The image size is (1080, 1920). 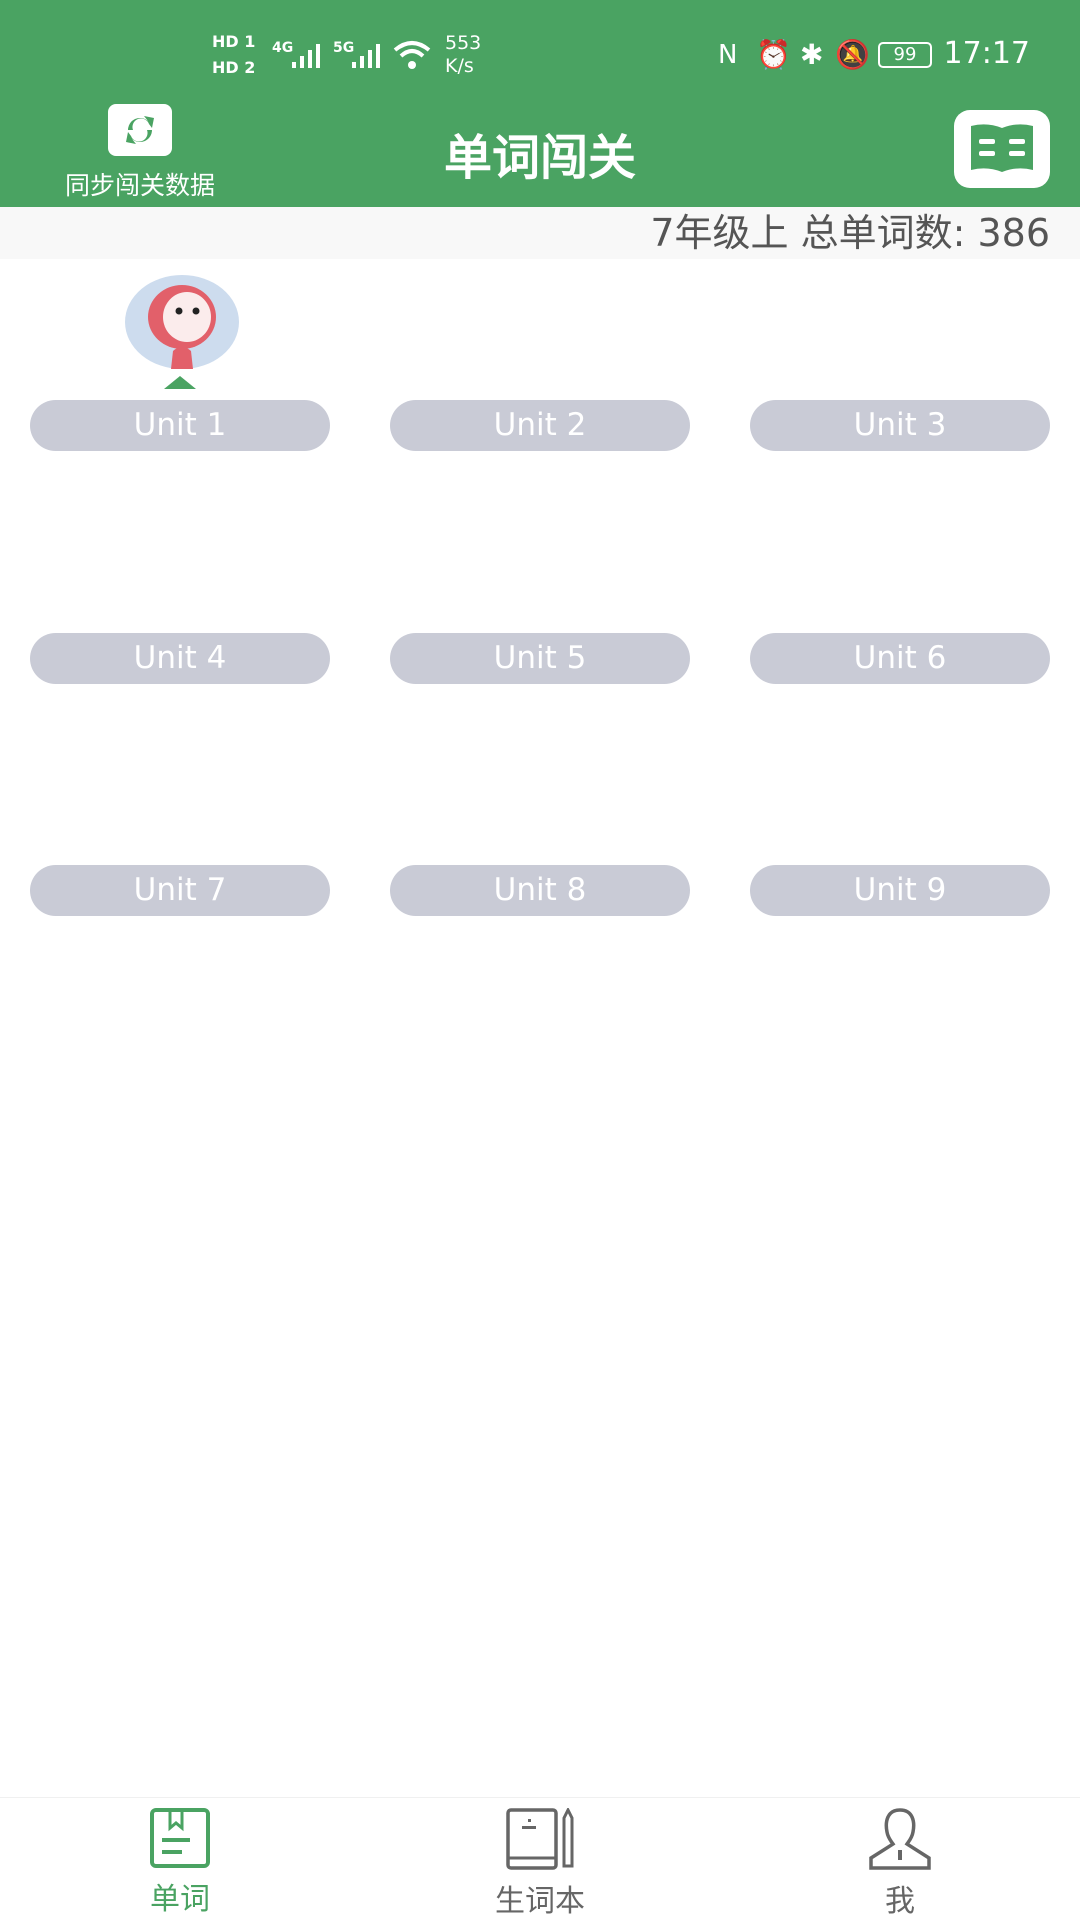 What do you see at coordinates (540, 233) in the screenshot?
I see `grade-summary: 7年级上 总单词数: 386` at bounding box center [540, 233].